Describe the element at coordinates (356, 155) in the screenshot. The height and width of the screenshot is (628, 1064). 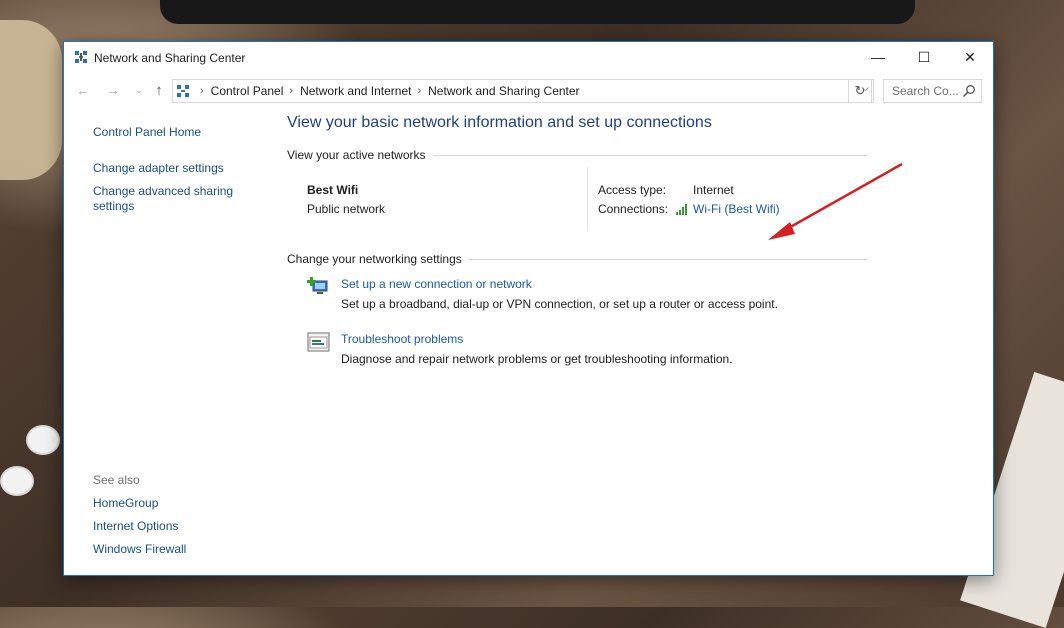
I see `active-networks-heading: View your active networks` at that location.